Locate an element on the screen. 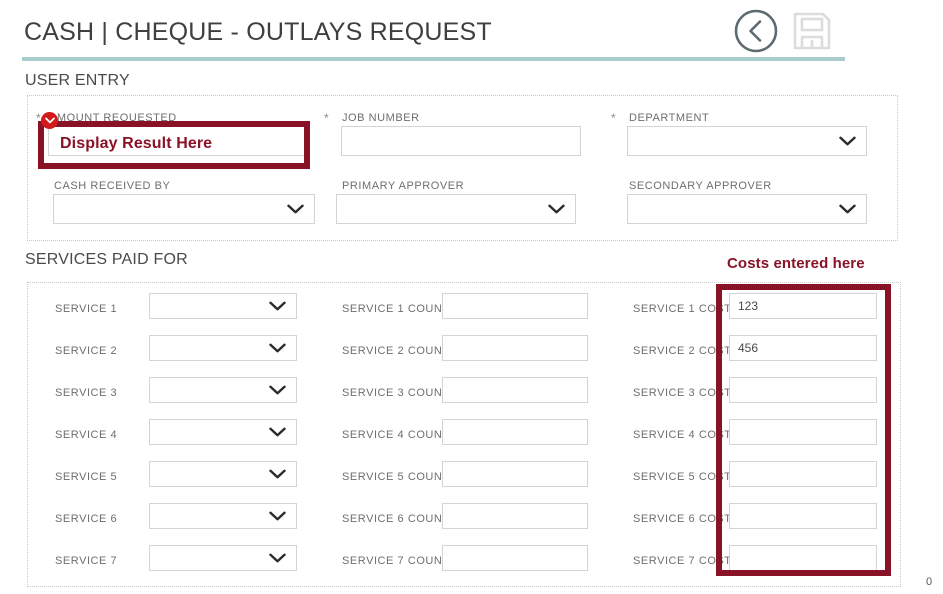 The width and height of the screenshot is (943, 594). service-2-cost-input is located at coordinates (803, 348).